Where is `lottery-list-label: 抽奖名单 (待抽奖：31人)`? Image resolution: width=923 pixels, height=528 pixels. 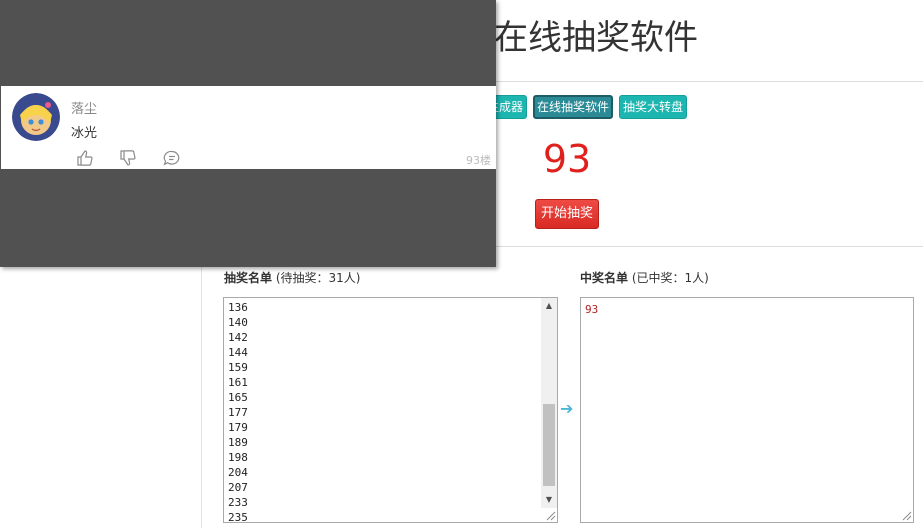
lottery-list-label: 抽奖名单 (待抽奖：31人) is located at coordinates (292, 277).